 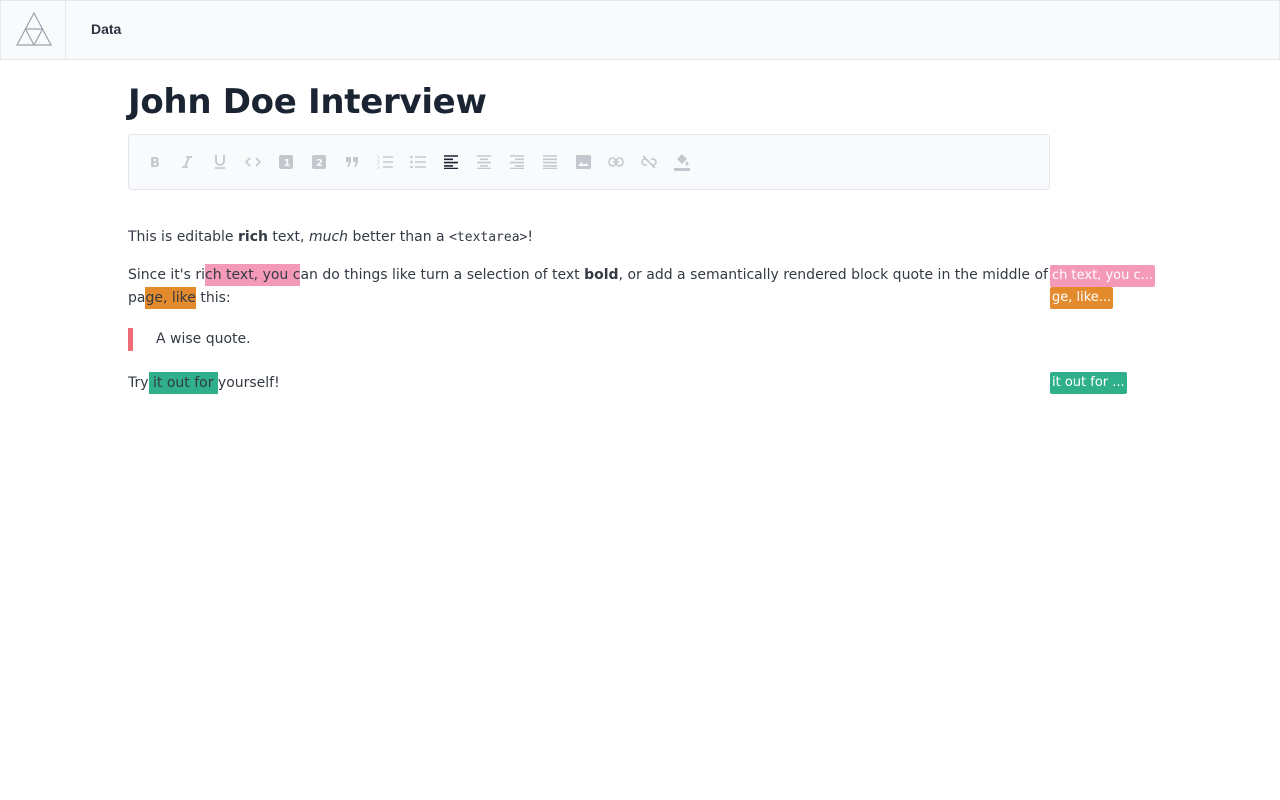 I want to click on link-button, so click(x=616, y=162).